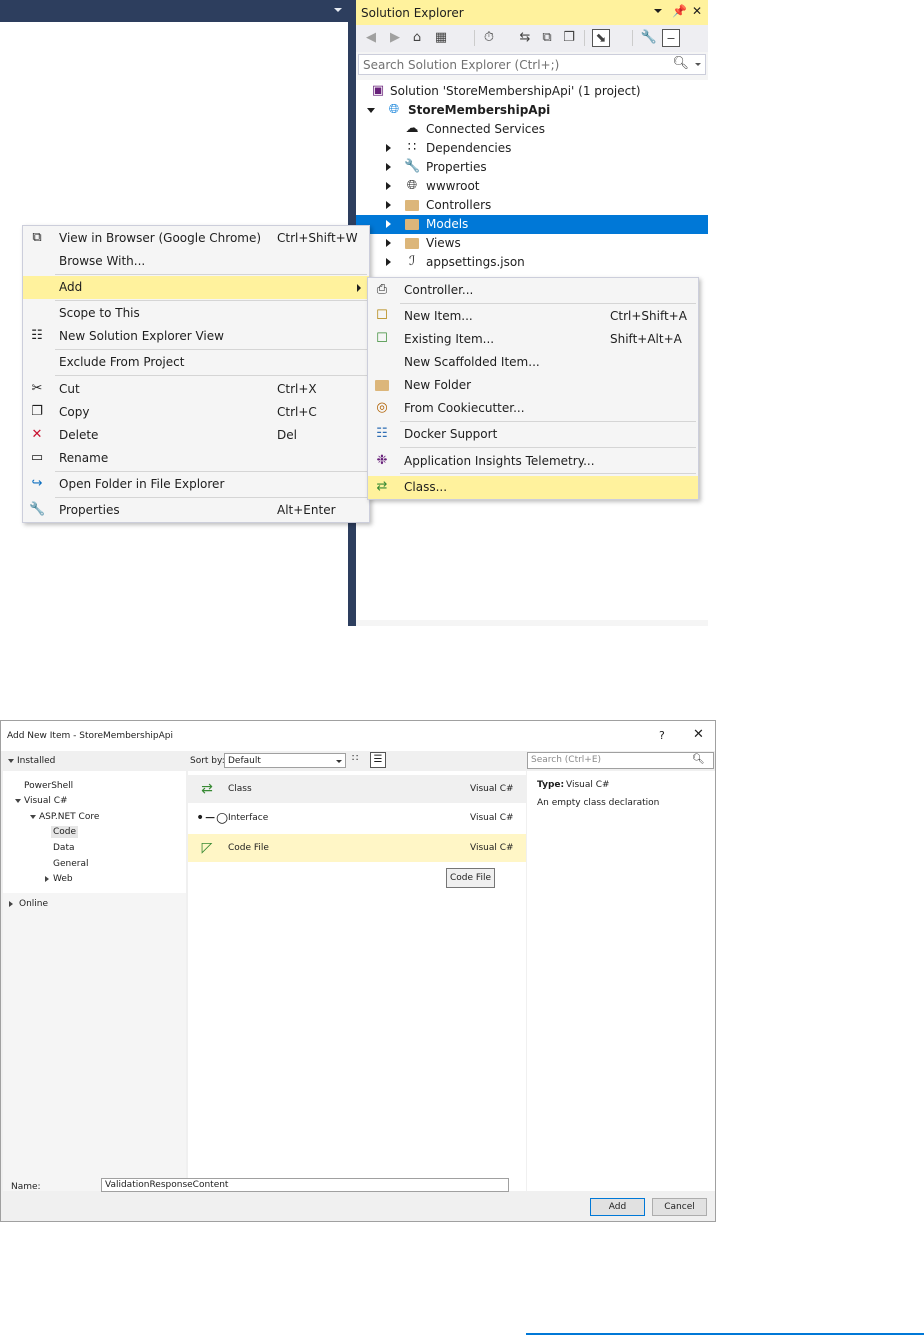 This screenshot has height=1336, width=924. What do you see at coordinates (378, 760) in the screenshot?
I see `list-view-icon: ☰` at bounding box center [378, 760].